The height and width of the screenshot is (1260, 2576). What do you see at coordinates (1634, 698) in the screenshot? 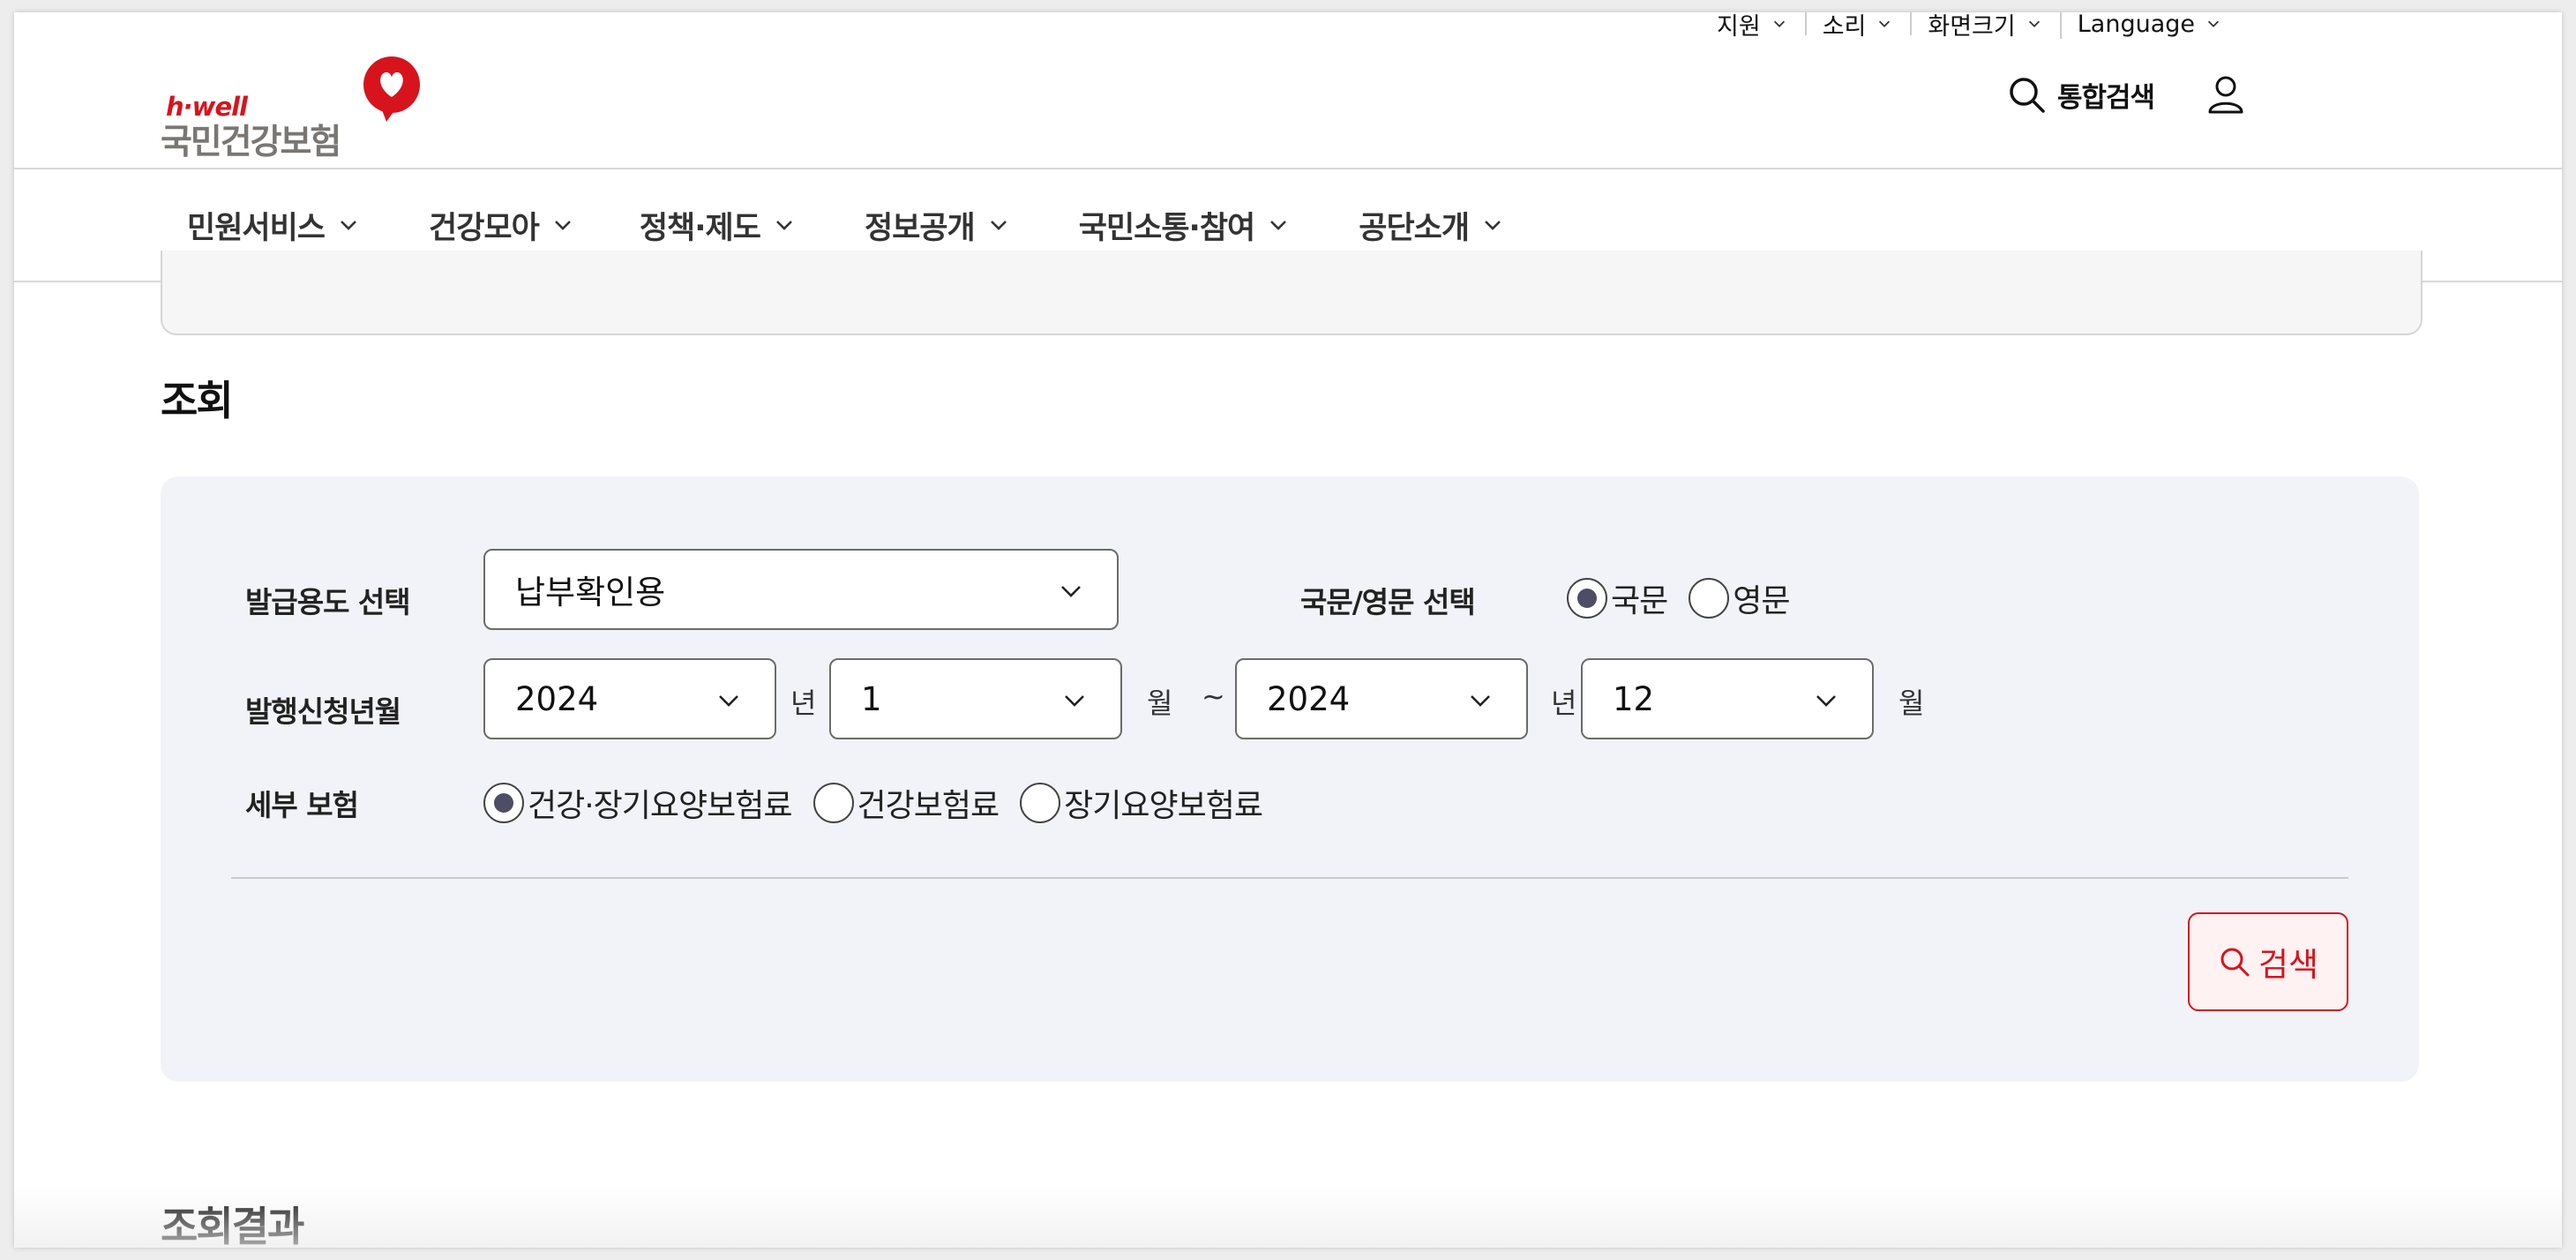
I see `to-month-value: 12` at bounding box center [1634, 698].